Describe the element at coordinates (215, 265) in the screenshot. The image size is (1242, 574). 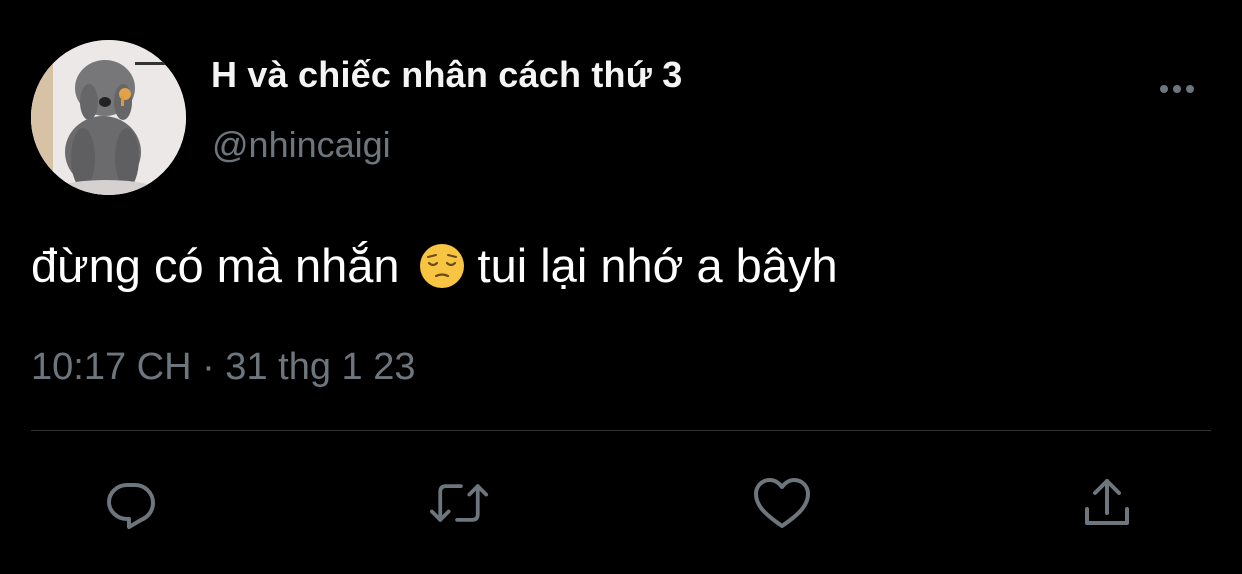
I see `tweet-text-part-1: đừng có mà nhắn` at that location.